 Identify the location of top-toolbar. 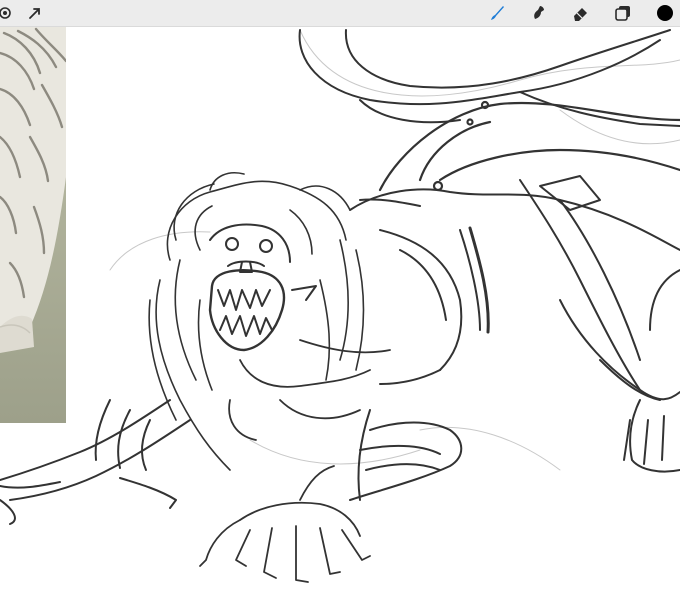
(340, 13).